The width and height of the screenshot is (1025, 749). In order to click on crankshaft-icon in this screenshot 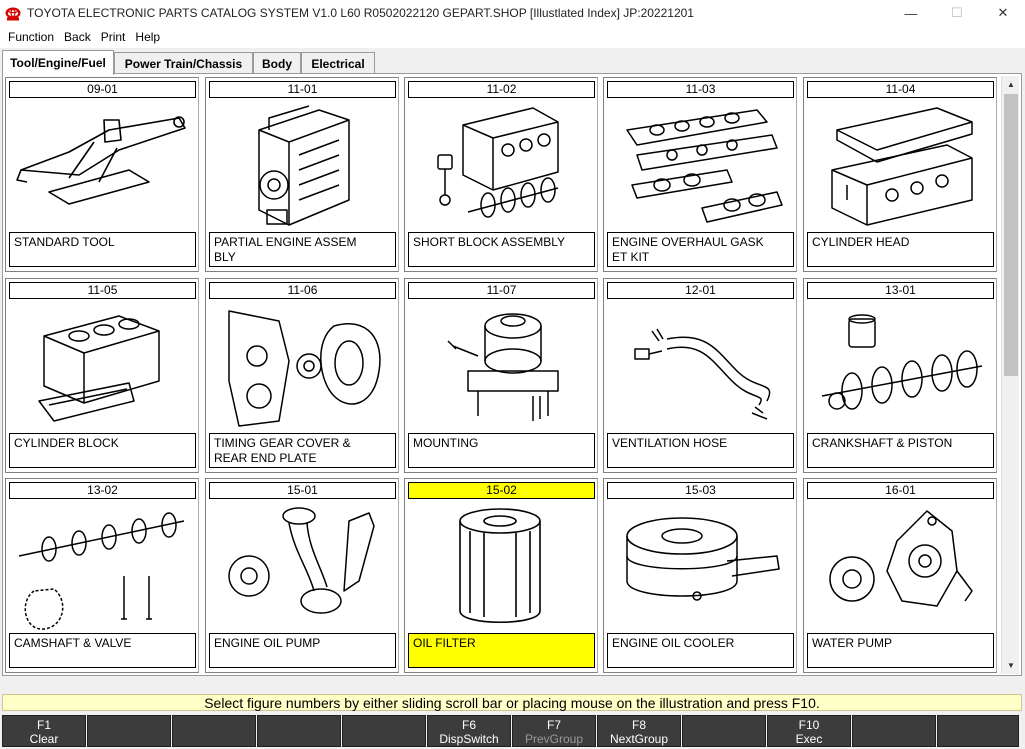, I will do `click(900, 366)`.